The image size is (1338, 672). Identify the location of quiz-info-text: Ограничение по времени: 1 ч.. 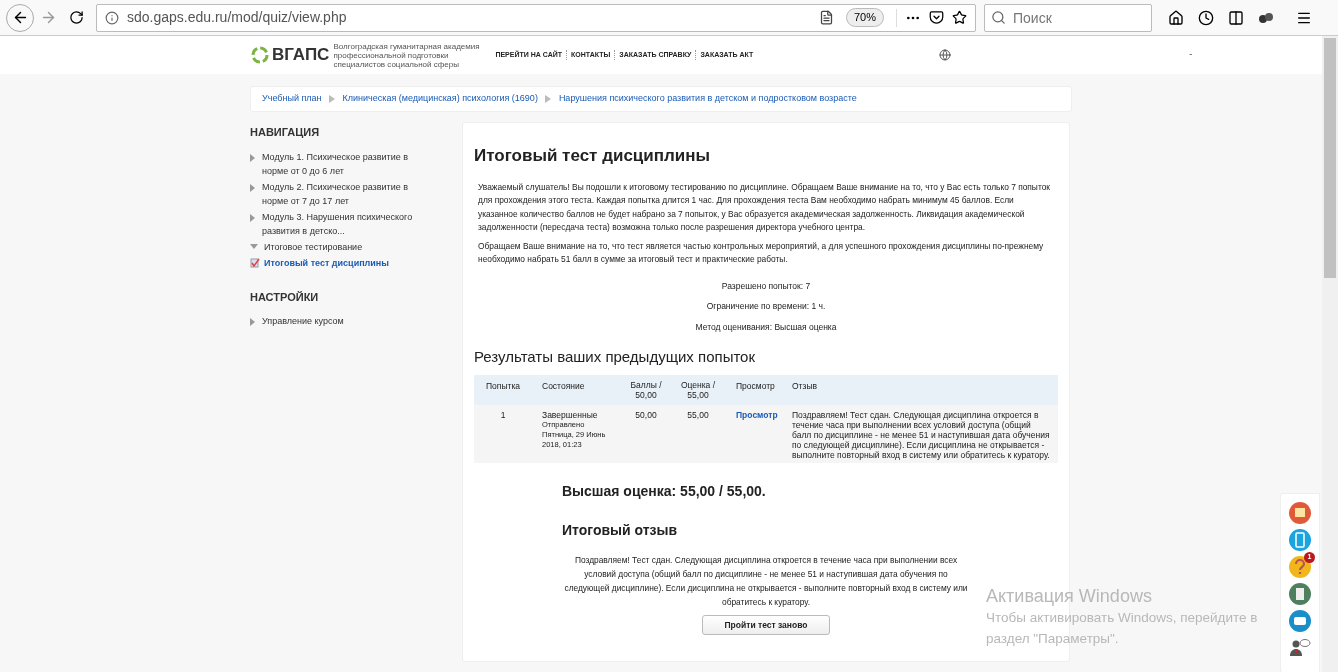
(766, 306).